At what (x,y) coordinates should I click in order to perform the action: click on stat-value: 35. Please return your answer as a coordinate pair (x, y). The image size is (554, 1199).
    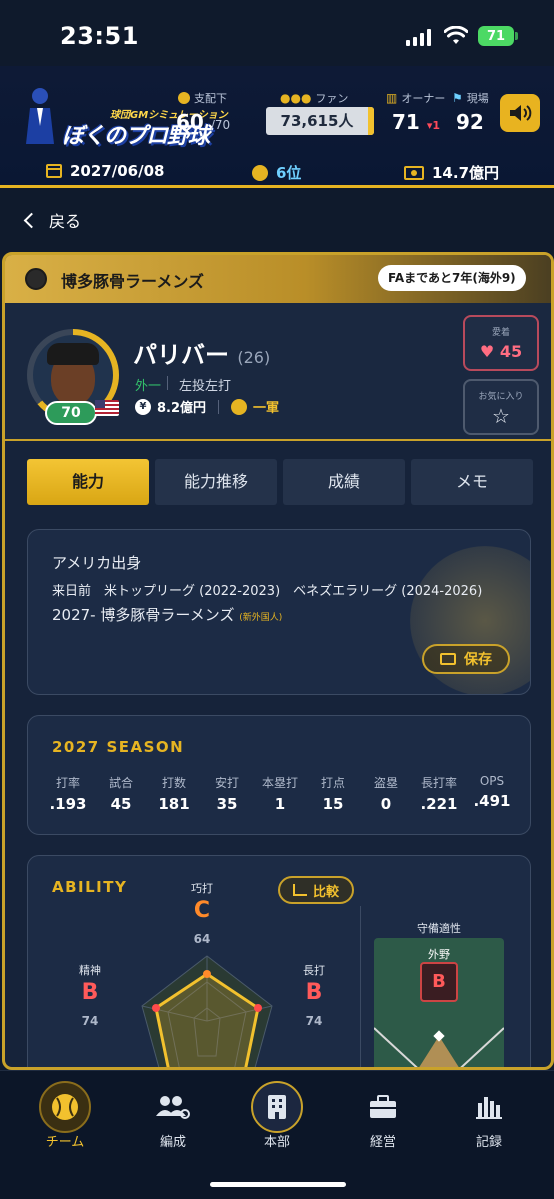
    Looking at the image, I should click on (227, 804).